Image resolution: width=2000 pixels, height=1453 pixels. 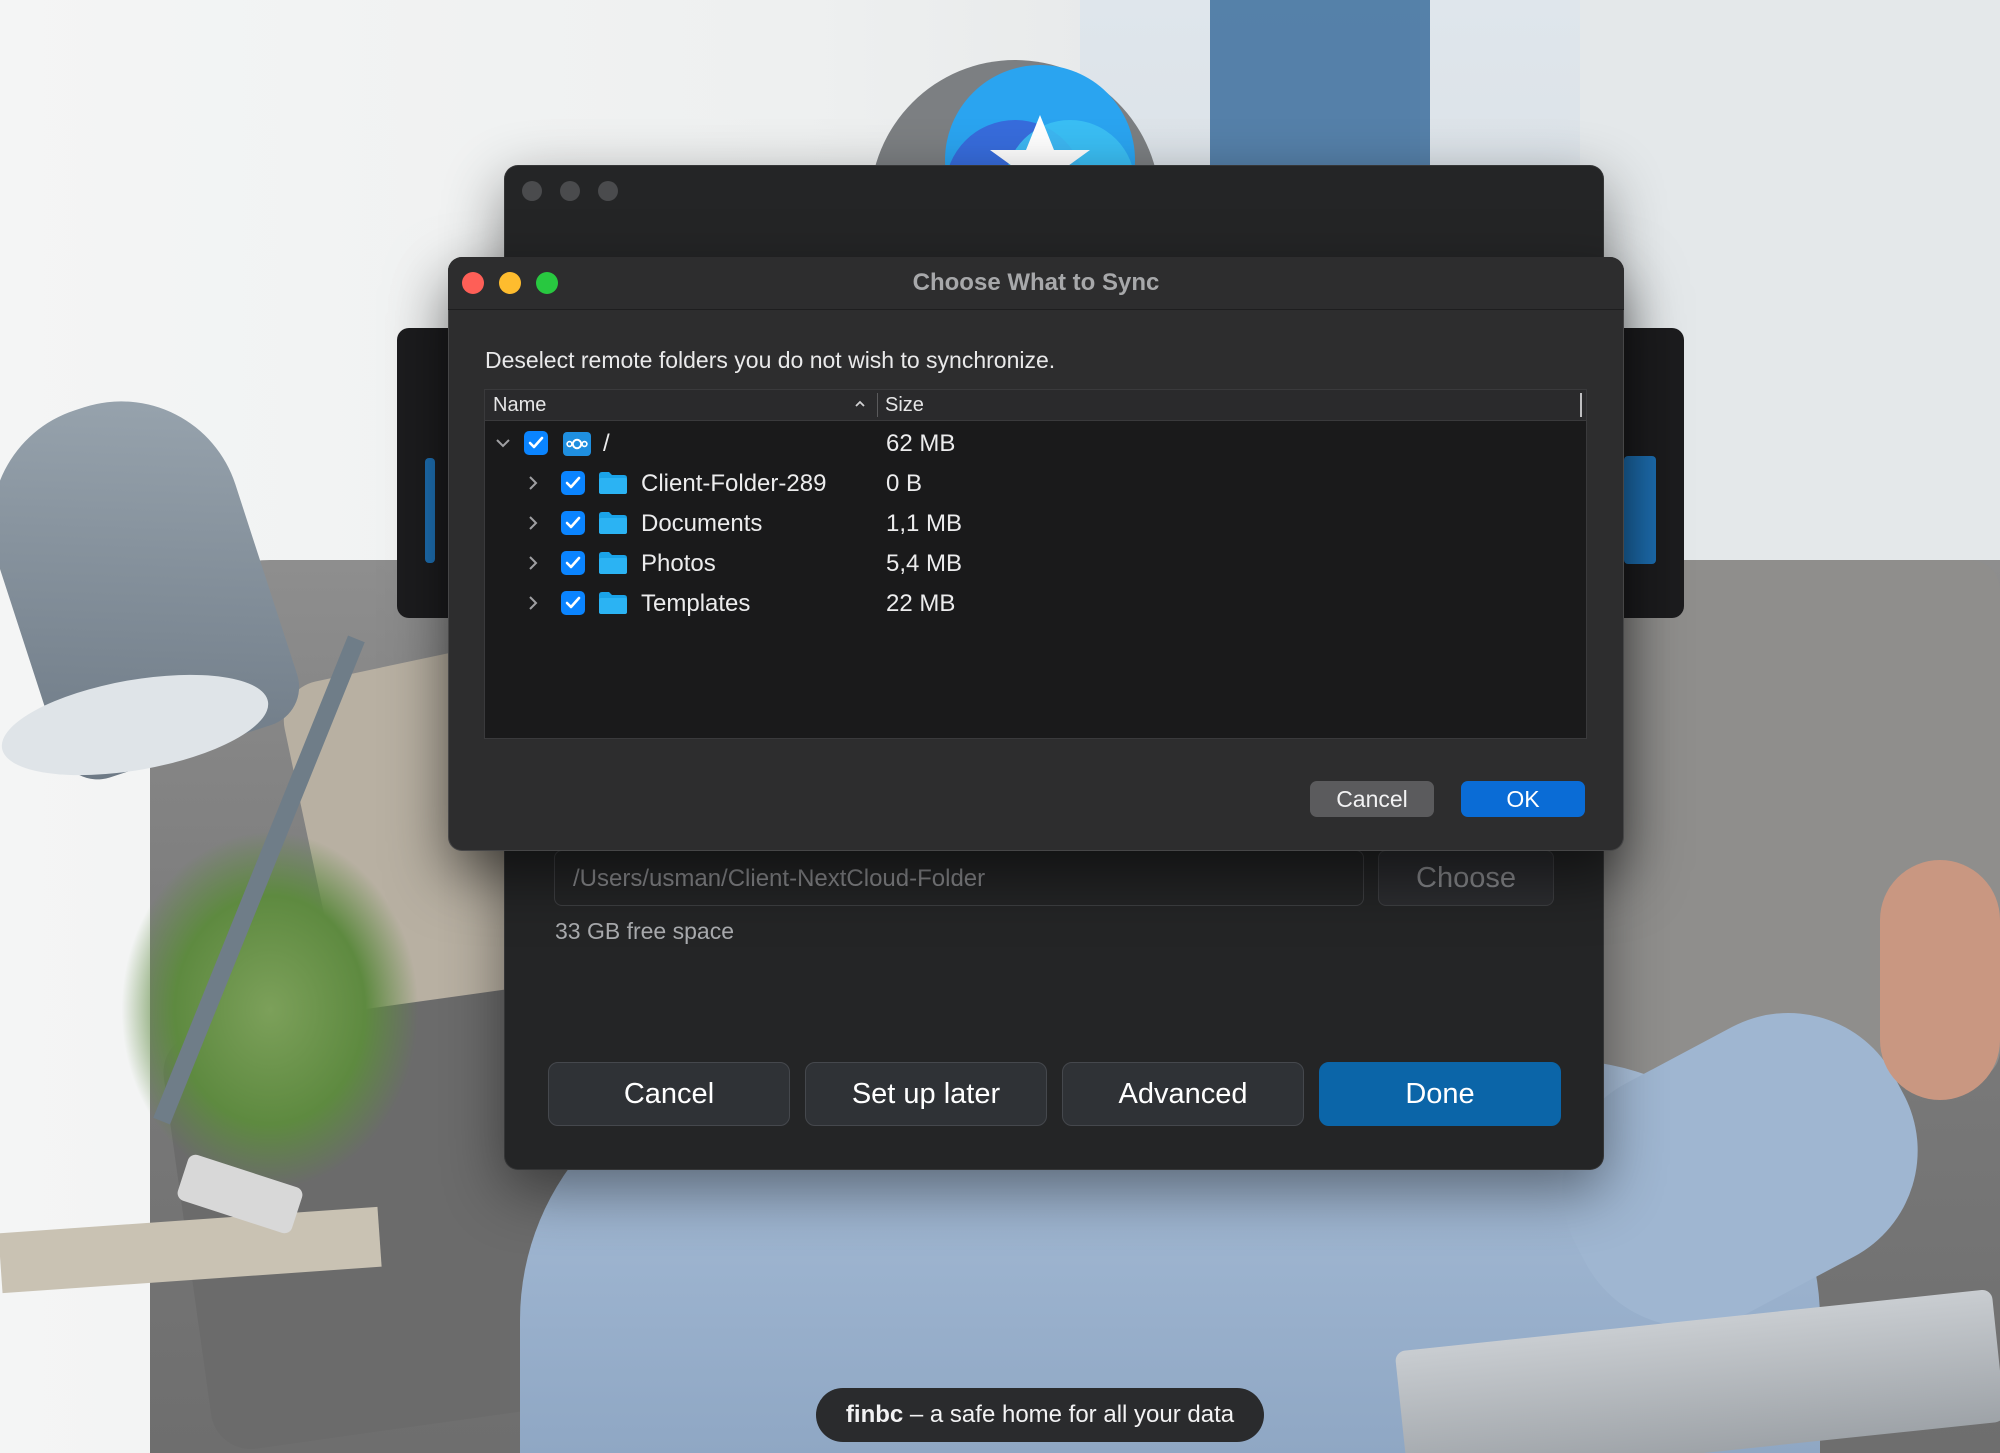 I want to click on close-icon, so click(x=532, y=191).